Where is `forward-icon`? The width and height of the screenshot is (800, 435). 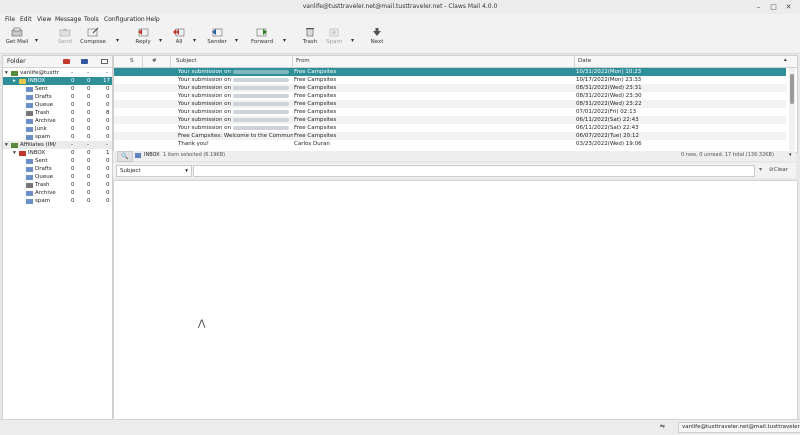 forward-icon is located at coordinates (261, 32).